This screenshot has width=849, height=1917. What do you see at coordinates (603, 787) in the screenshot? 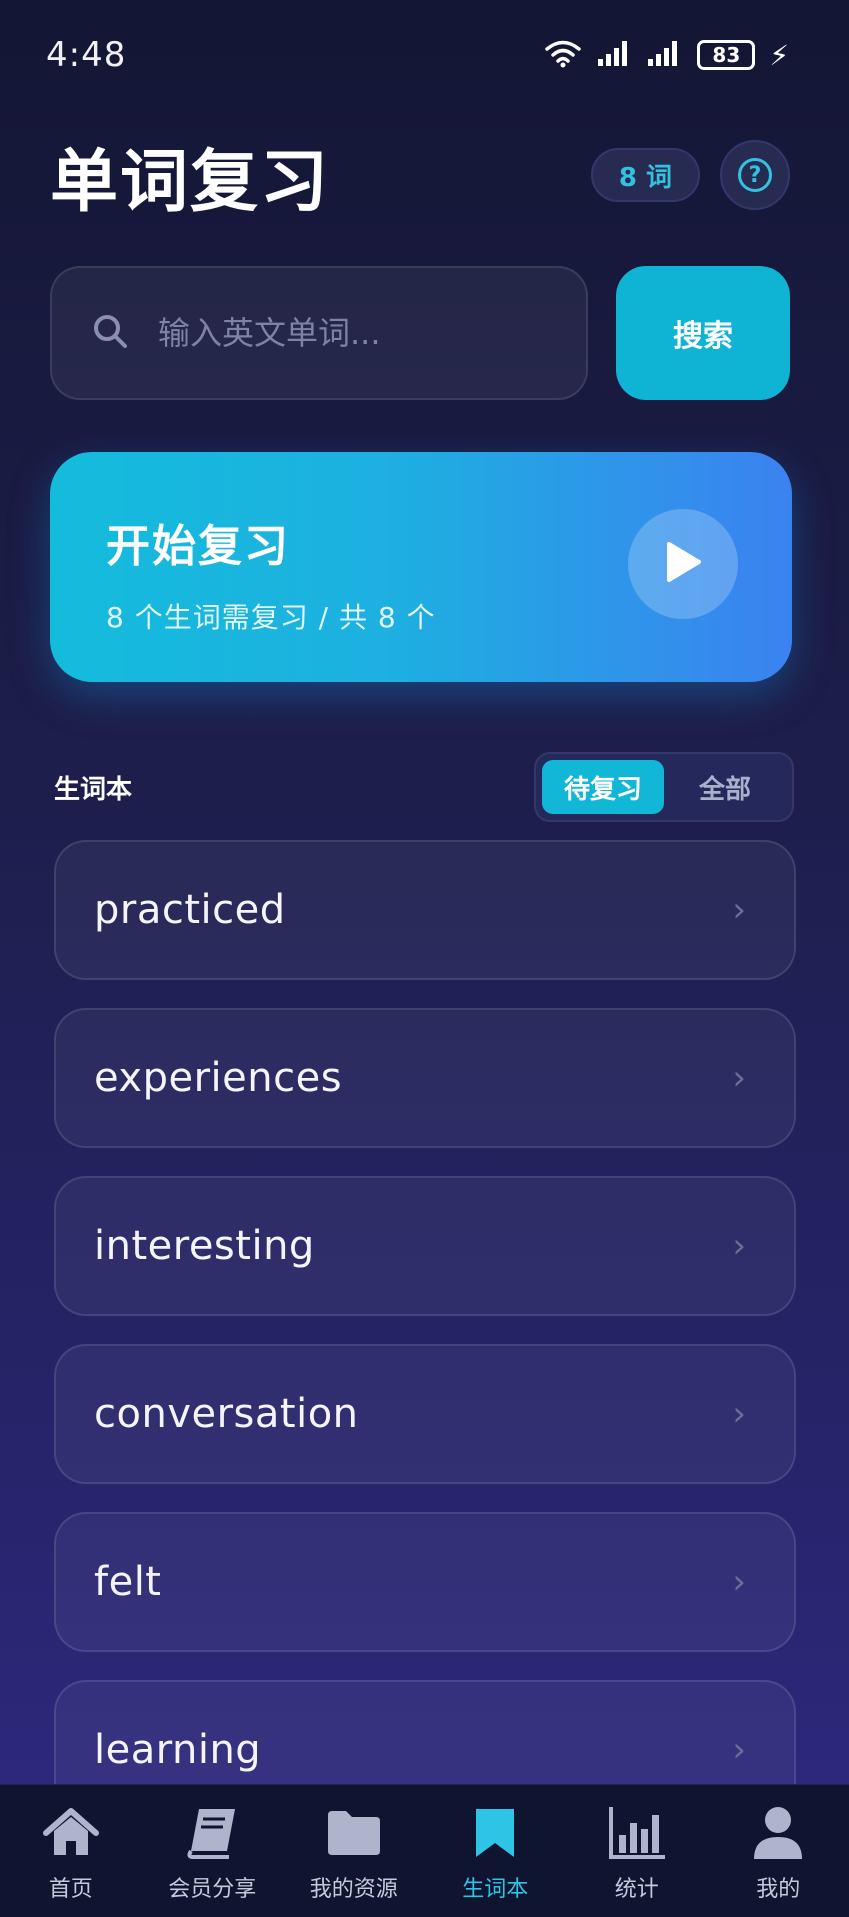
I see `tab-pending-review: 待复习` at bounding box center [603, 787].